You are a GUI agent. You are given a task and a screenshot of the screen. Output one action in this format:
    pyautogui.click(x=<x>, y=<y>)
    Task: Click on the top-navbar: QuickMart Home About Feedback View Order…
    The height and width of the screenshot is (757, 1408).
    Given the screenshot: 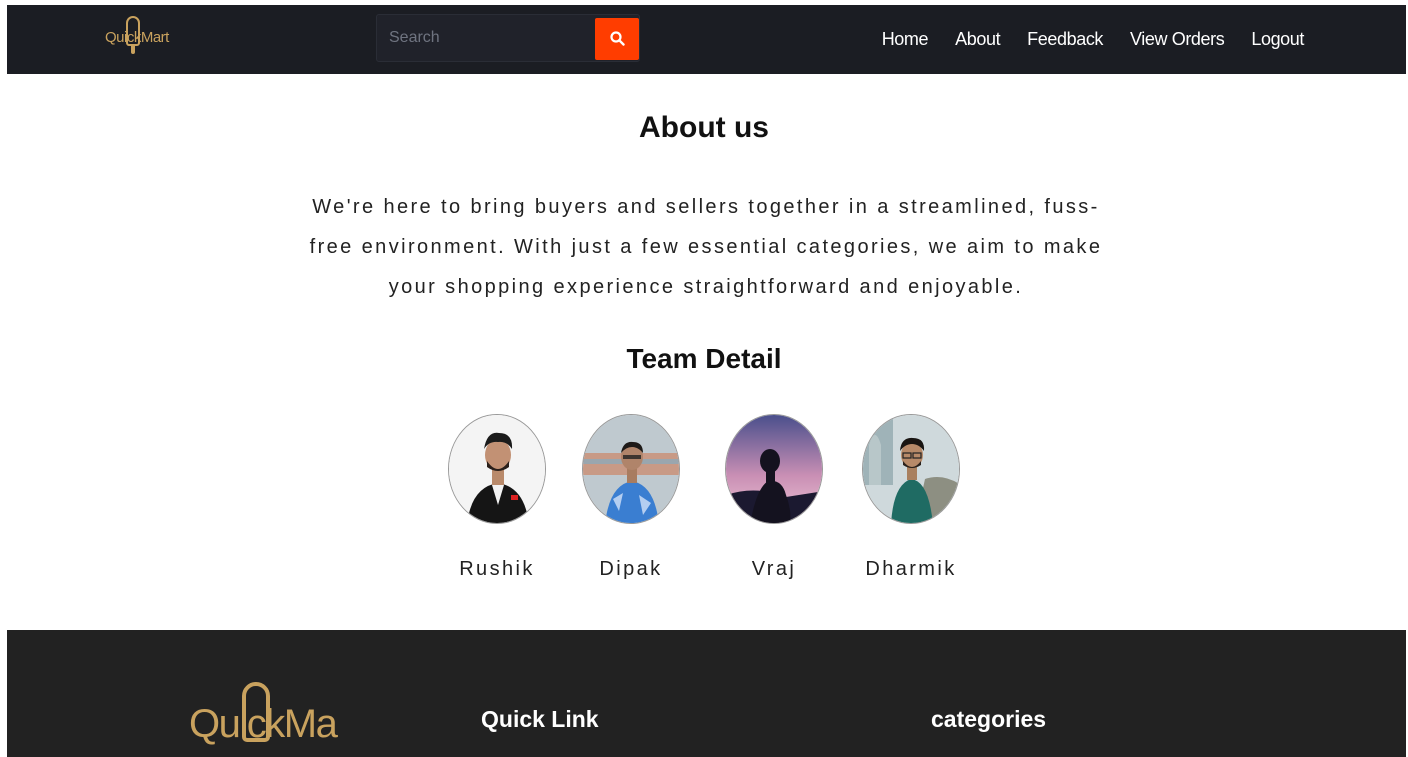 What is the action you would take?
    pyautogui.click(x=706, y=39)
    